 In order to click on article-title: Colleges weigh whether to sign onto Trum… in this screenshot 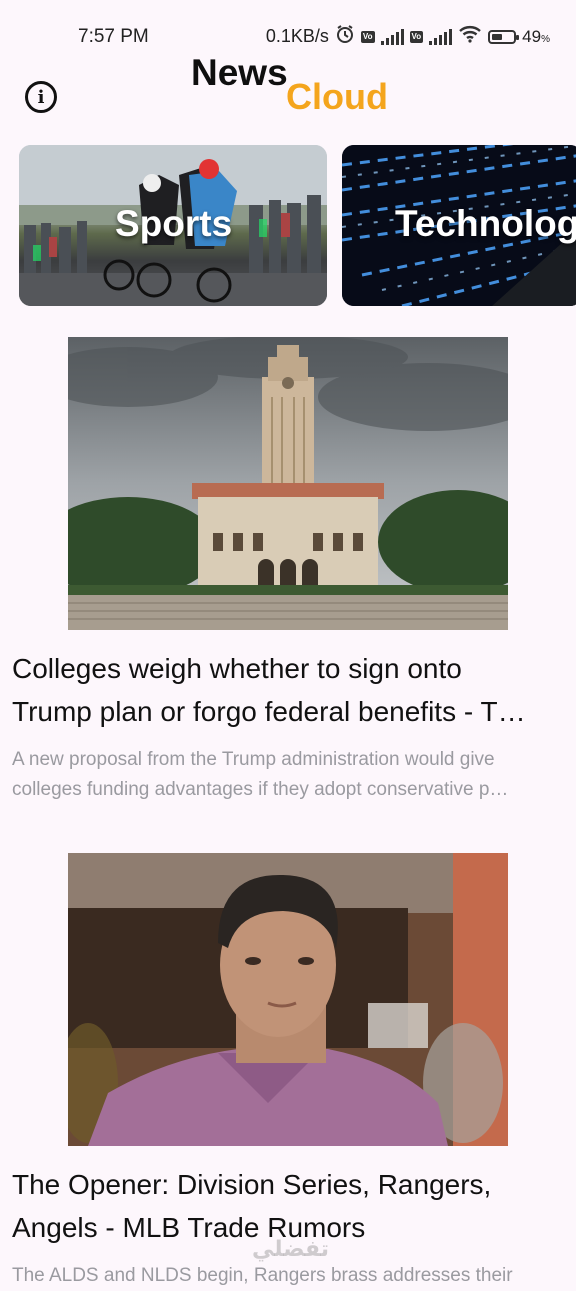, I will do `click(292, 690)`.